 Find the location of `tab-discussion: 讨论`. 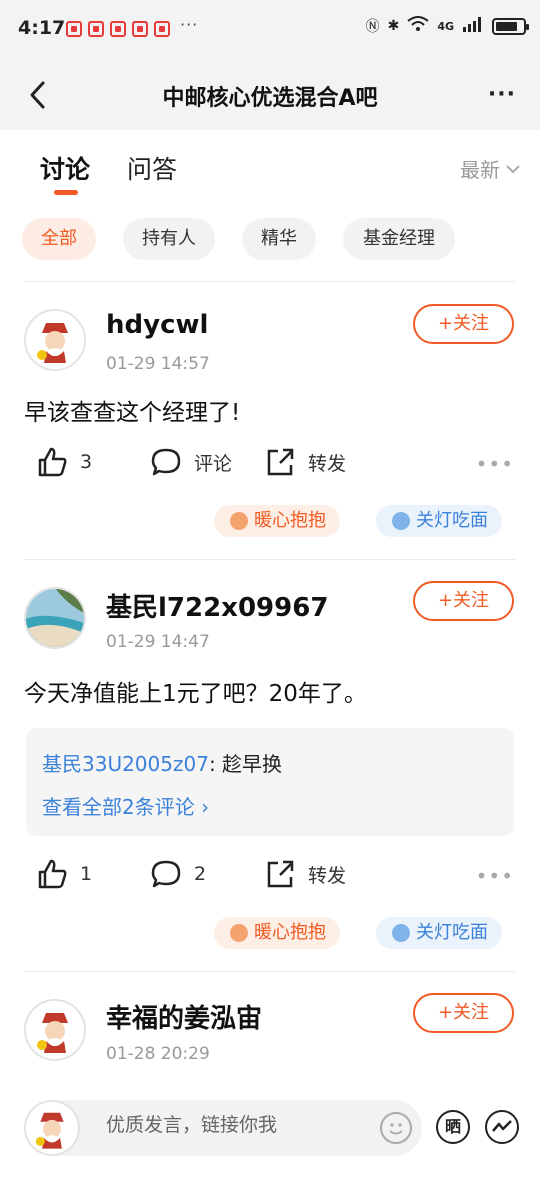

tab-discussion: 讨论 is located at coordinates (65, 168).